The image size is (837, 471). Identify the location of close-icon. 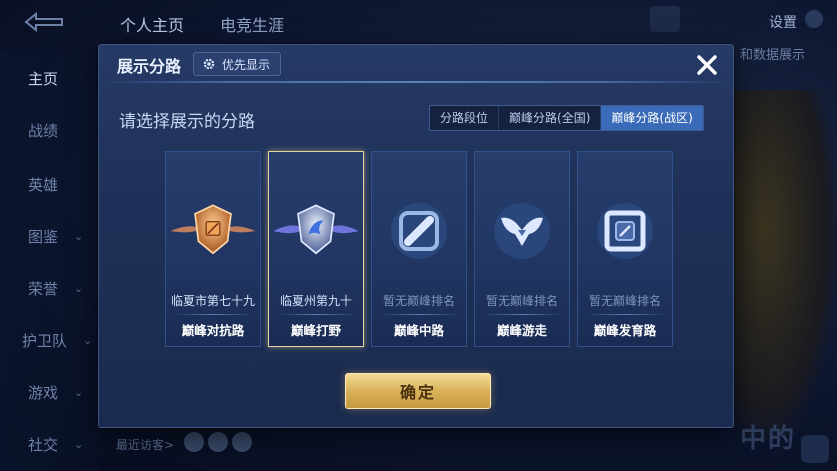
(707, 65).